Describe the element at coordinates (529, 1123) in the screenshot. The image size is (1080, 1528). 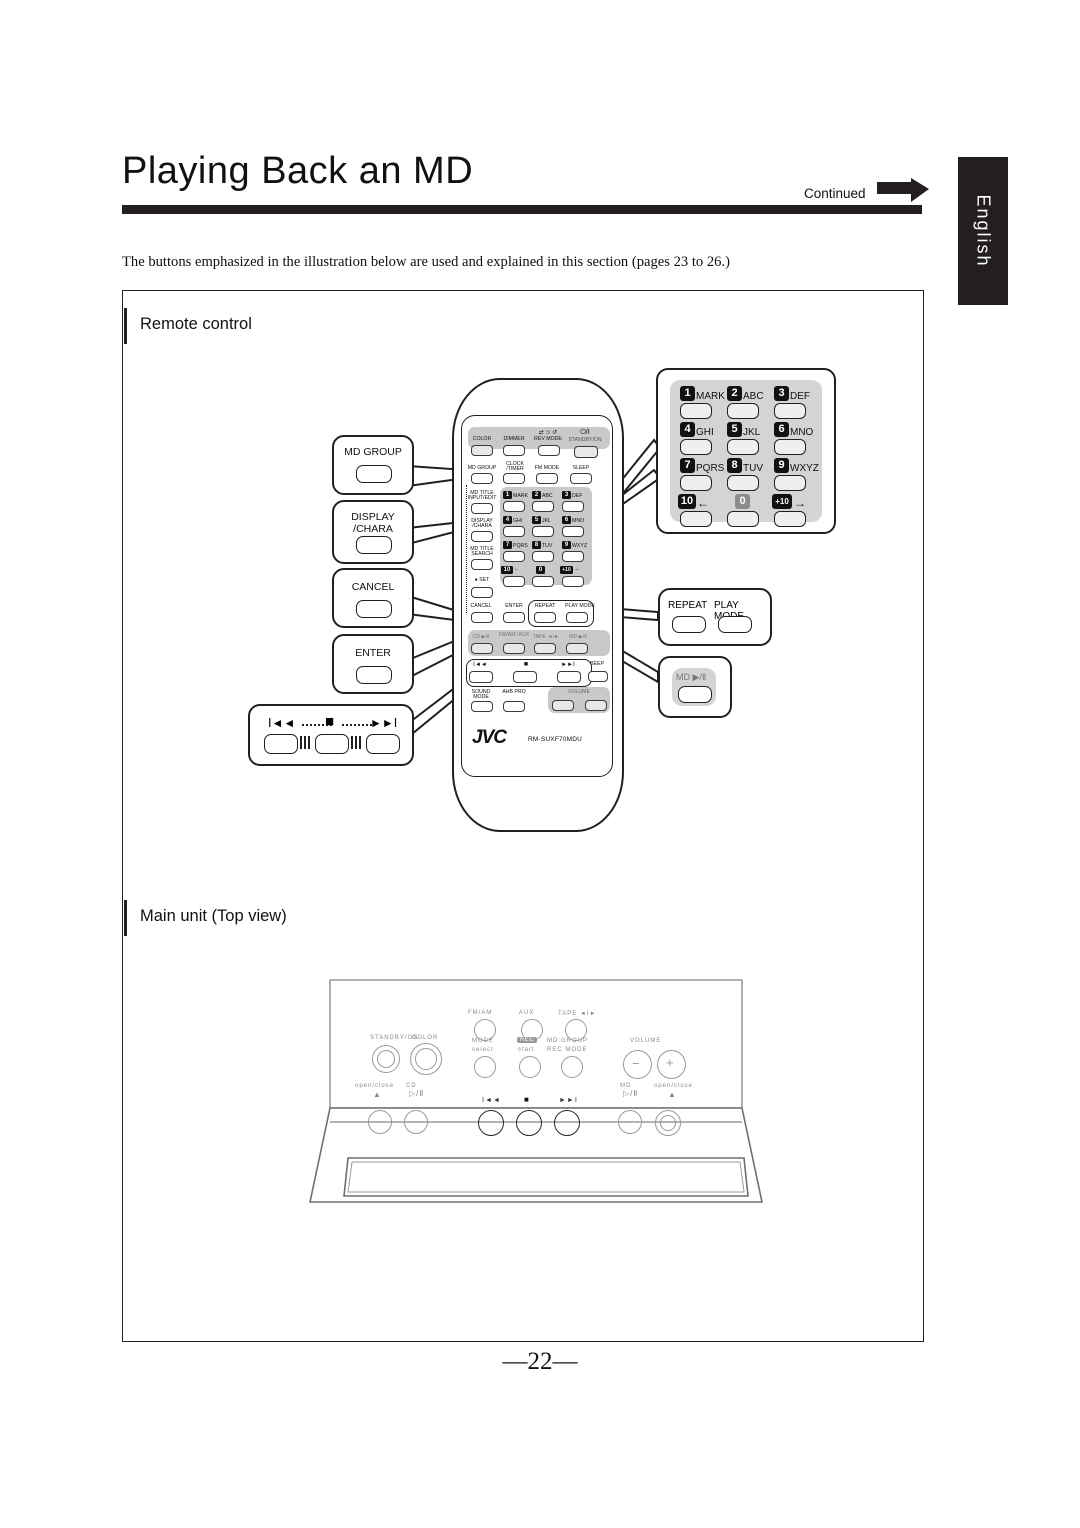
I see `mainunit-button-stop` at that location.